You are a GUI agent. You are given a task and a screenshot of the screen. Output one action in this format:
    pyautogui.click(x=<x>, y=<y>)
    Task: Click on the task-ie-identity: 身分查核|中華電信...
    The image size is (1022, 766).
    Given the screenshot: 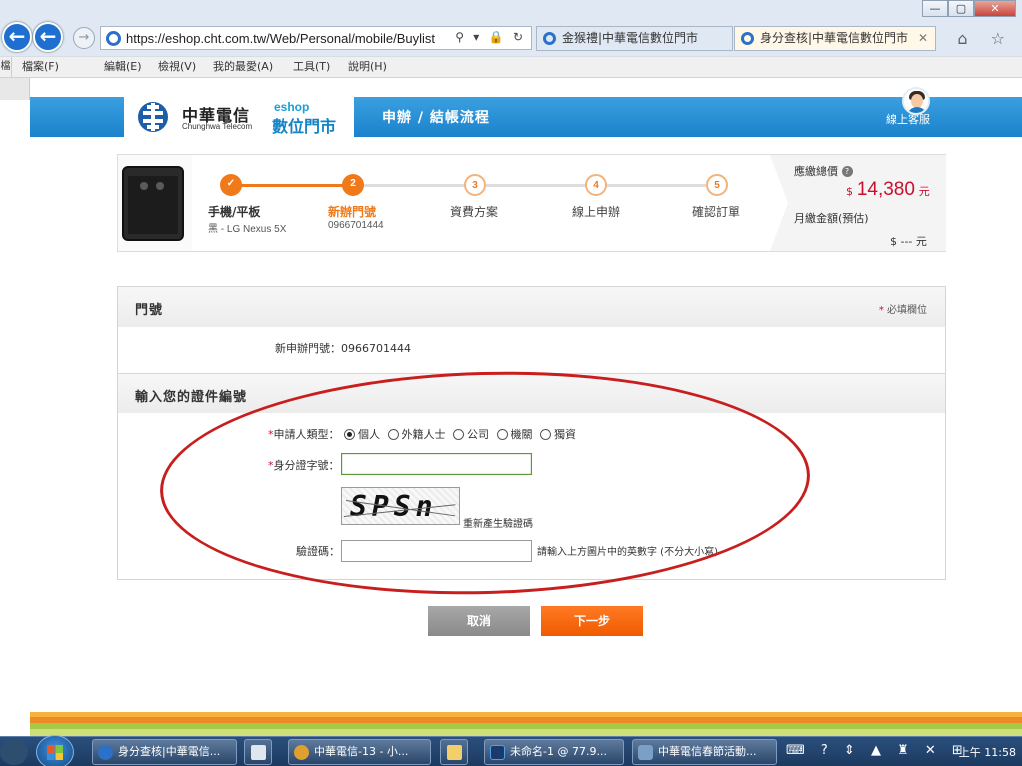 What is the action you would take?
    pyautogui.click(x=164, y=752)
    